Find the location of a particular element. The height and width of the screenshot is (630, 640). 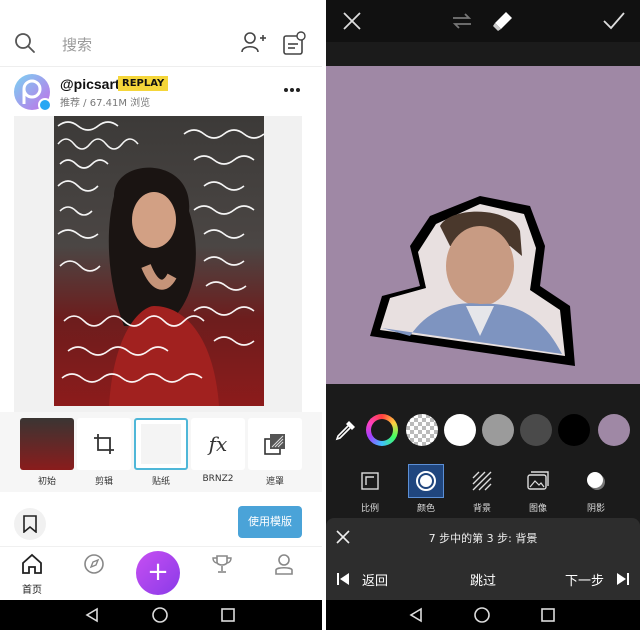

tool-effect: fx BRNZ2 is located at coordinates (218, 453).